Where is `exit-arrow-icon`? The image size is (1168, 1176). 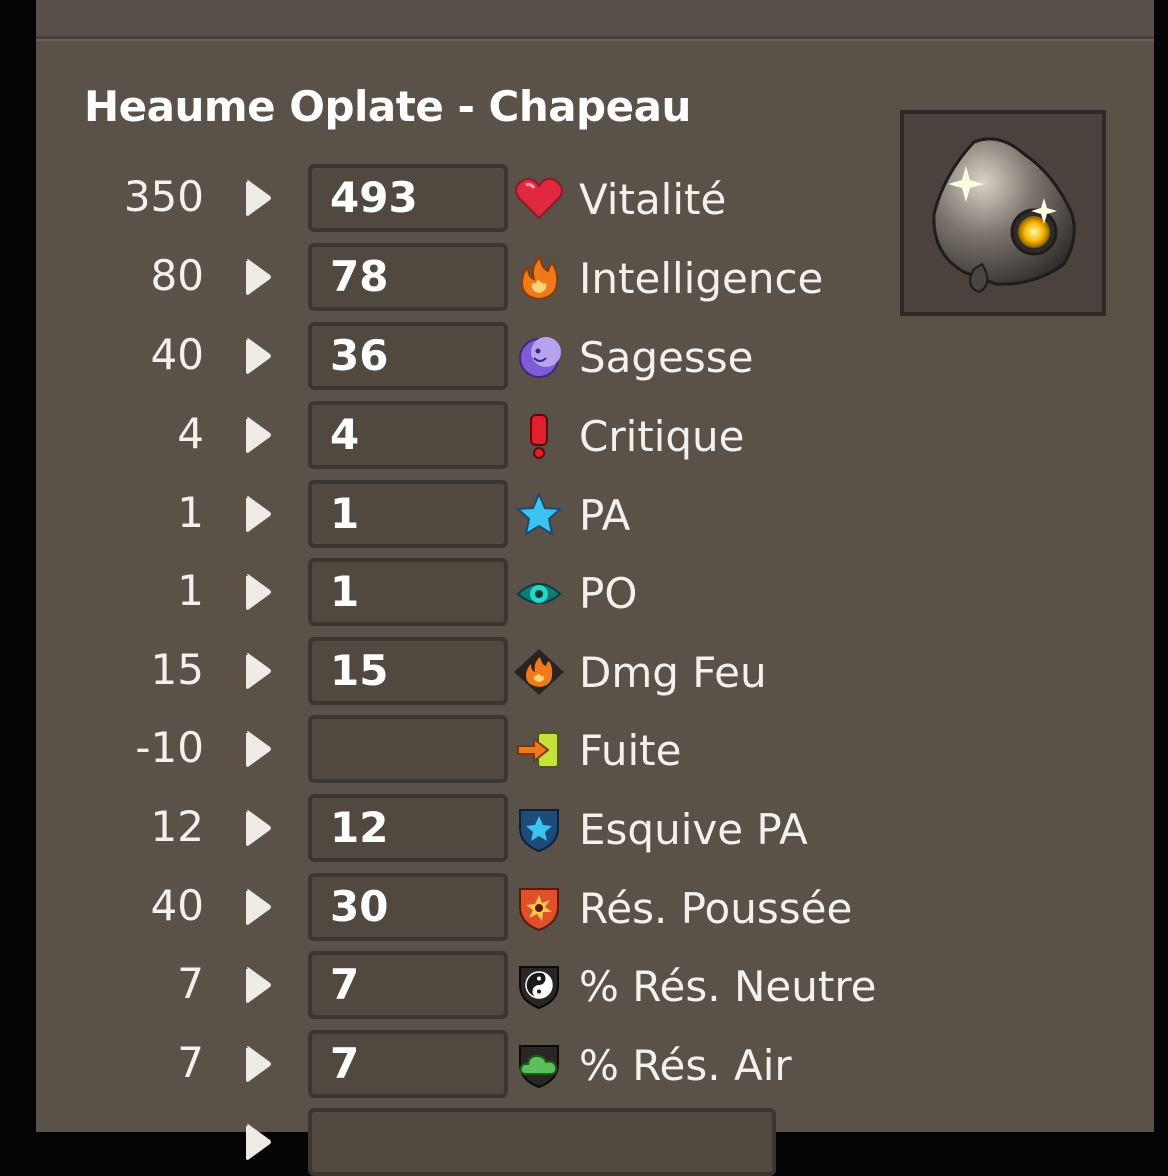
exit-arrow-icon is located at coordinates (538, 750).